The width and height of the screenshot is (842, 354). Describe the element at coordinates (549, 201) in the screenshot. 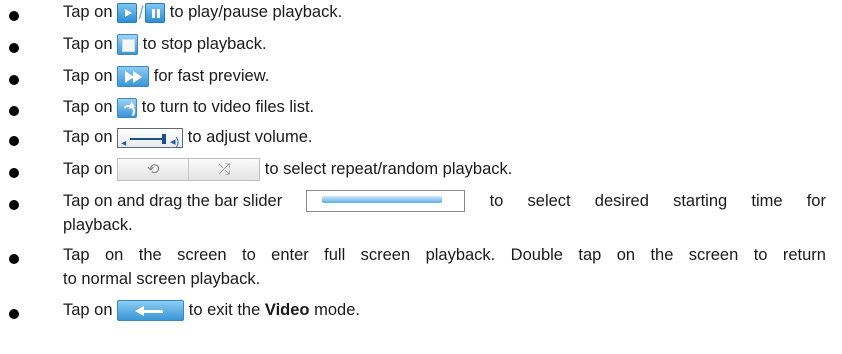

I see `item-text: select` at that location.